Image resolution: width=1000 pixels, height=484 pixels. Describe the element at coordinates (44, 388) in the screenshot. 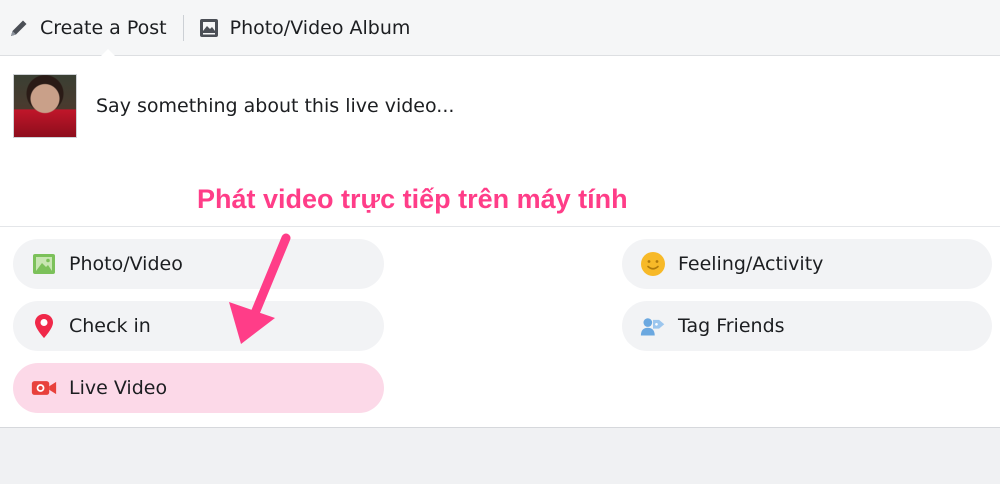

I see `video-camera-icon` at that location.